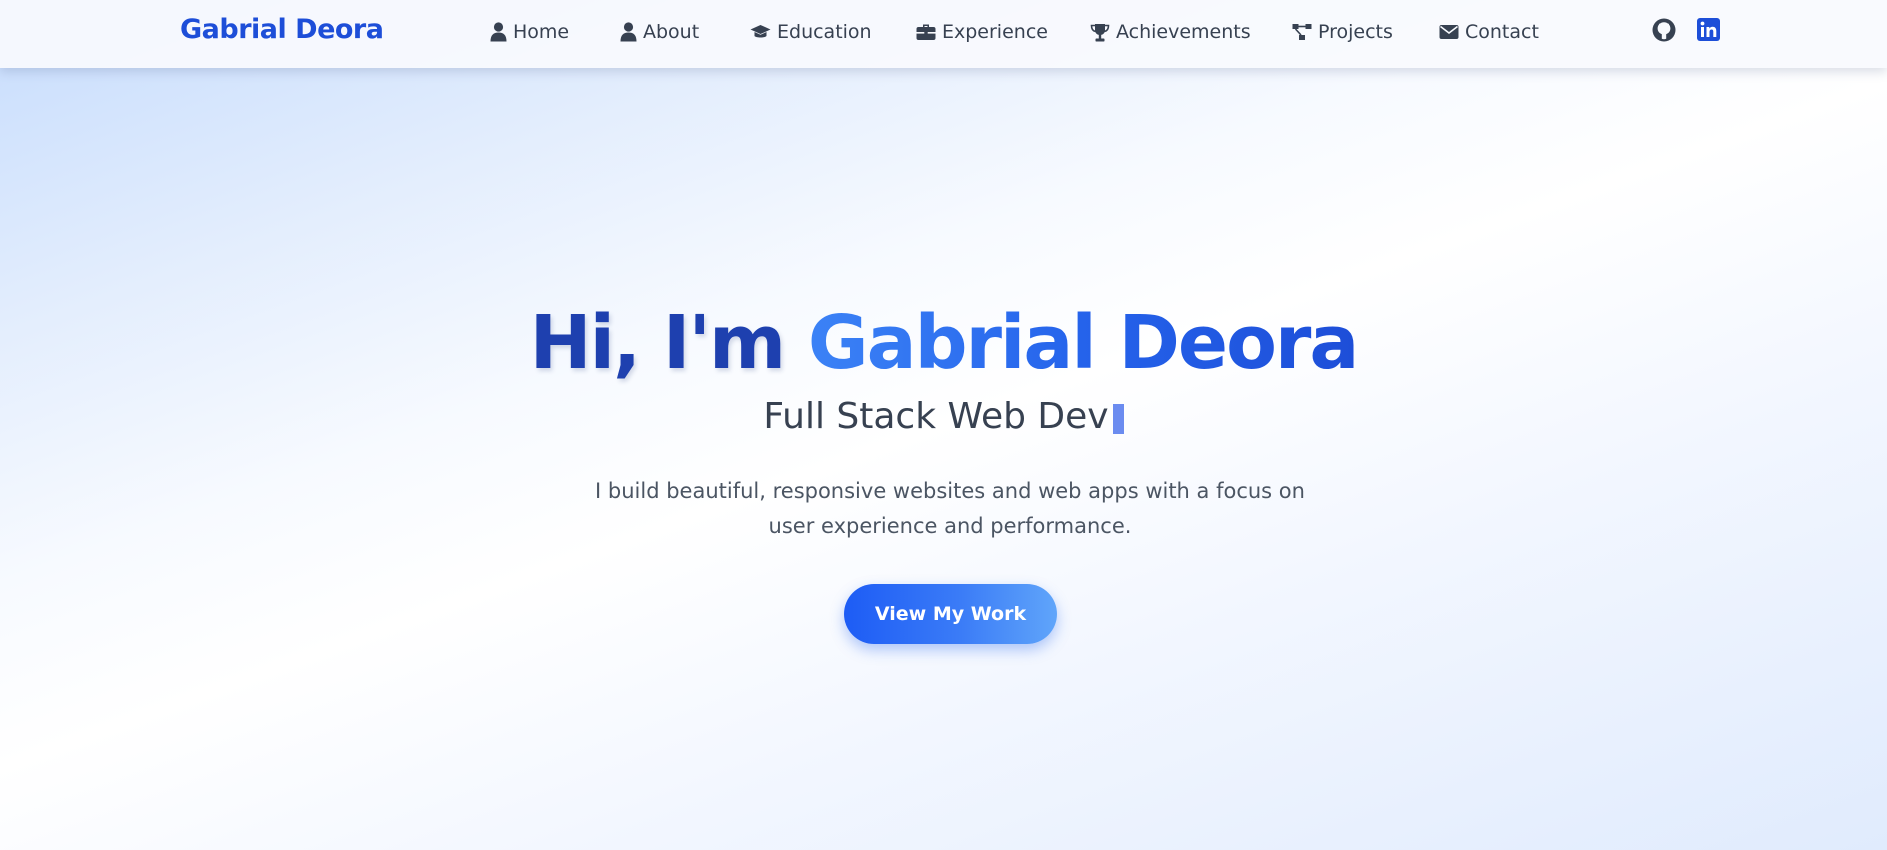  I want to click on nav-education: Education, so click(811, 32).